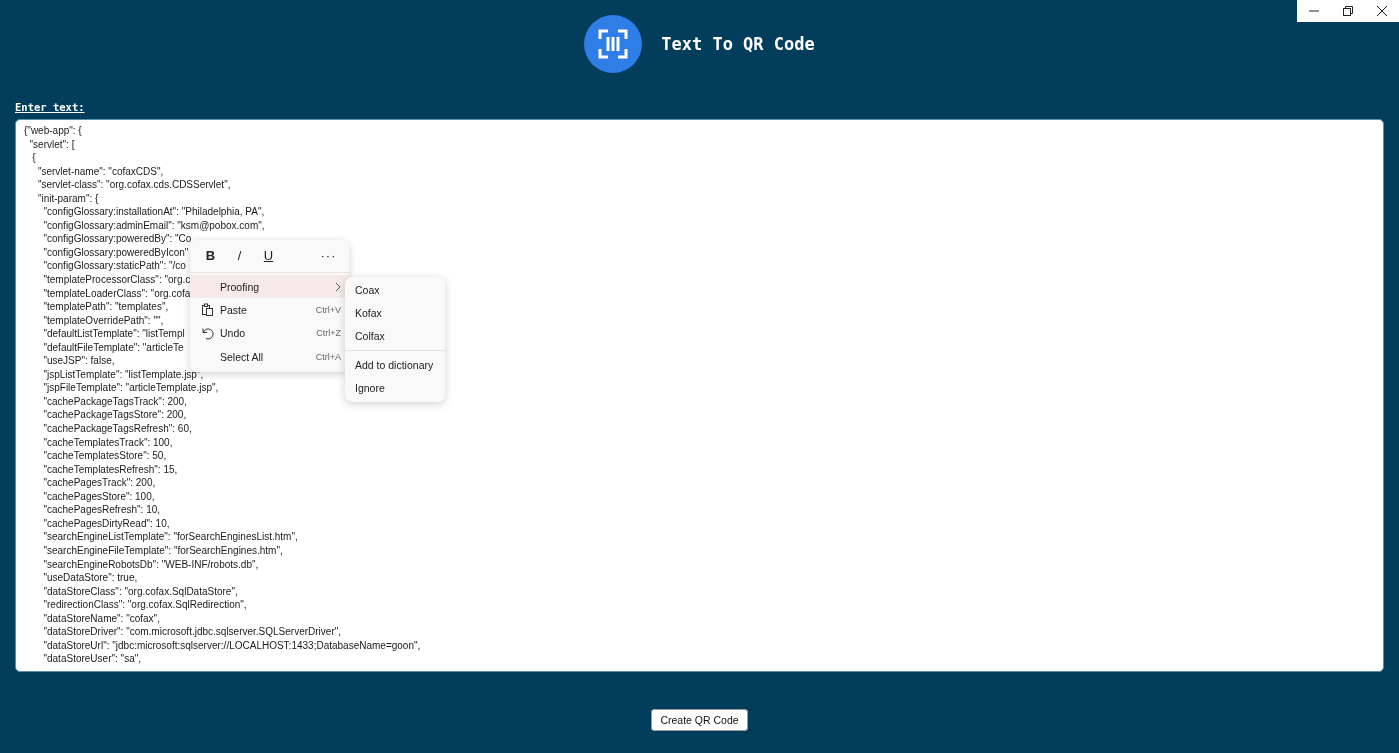 The width and height of the screenshot is (1399, 753). What do you see at coordinates (699, 720) in the screenshot?
I see `create-qr-code-button: Create QR Code` at bounding box center [699, 720].